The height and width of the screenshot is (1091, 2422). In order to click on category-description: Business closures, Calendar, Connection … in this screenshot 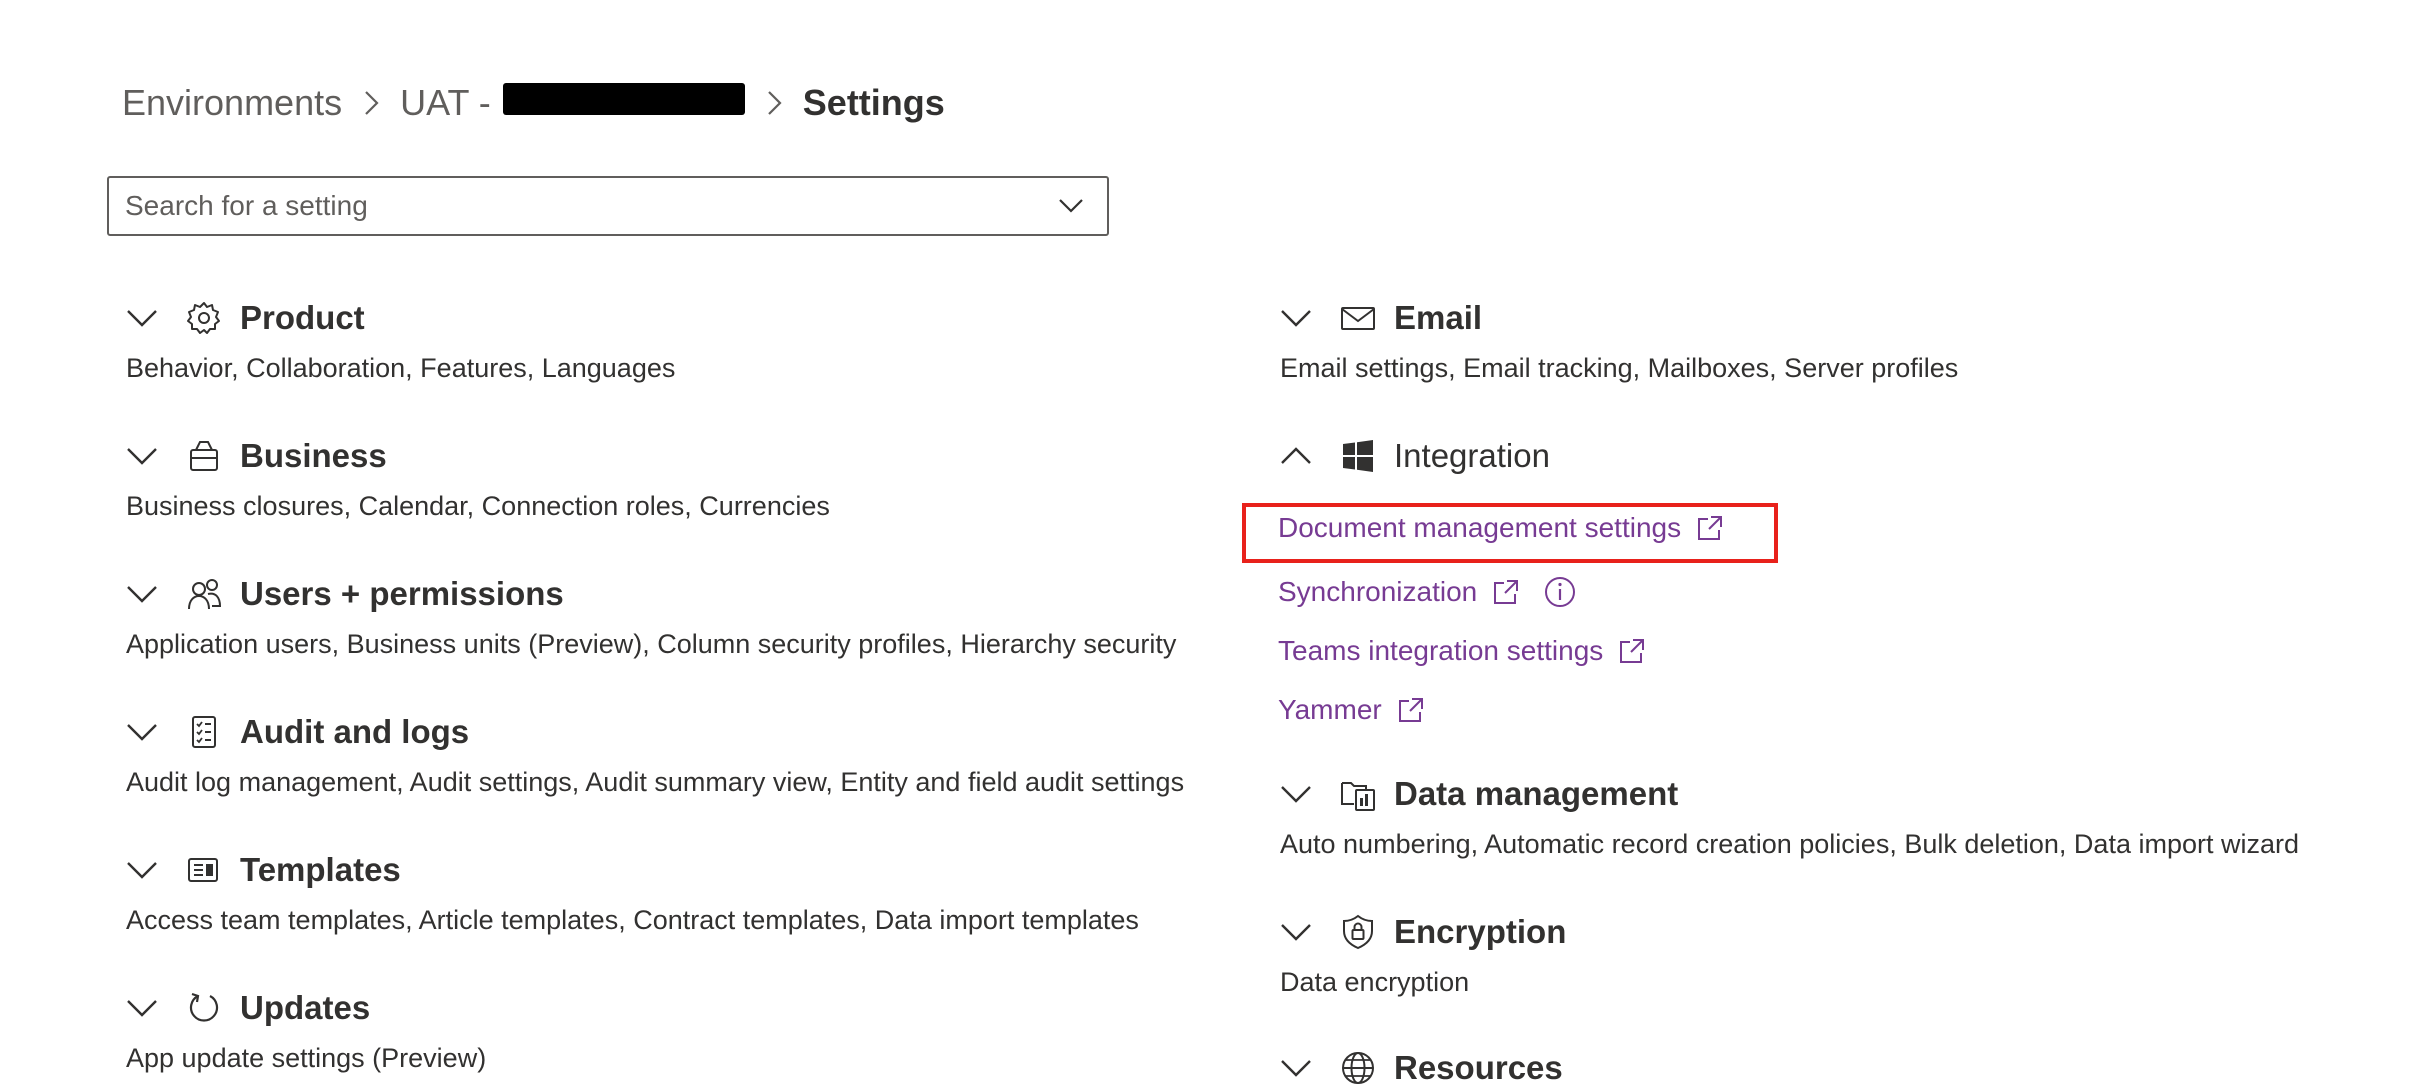, I will do `click(478, 506)`.